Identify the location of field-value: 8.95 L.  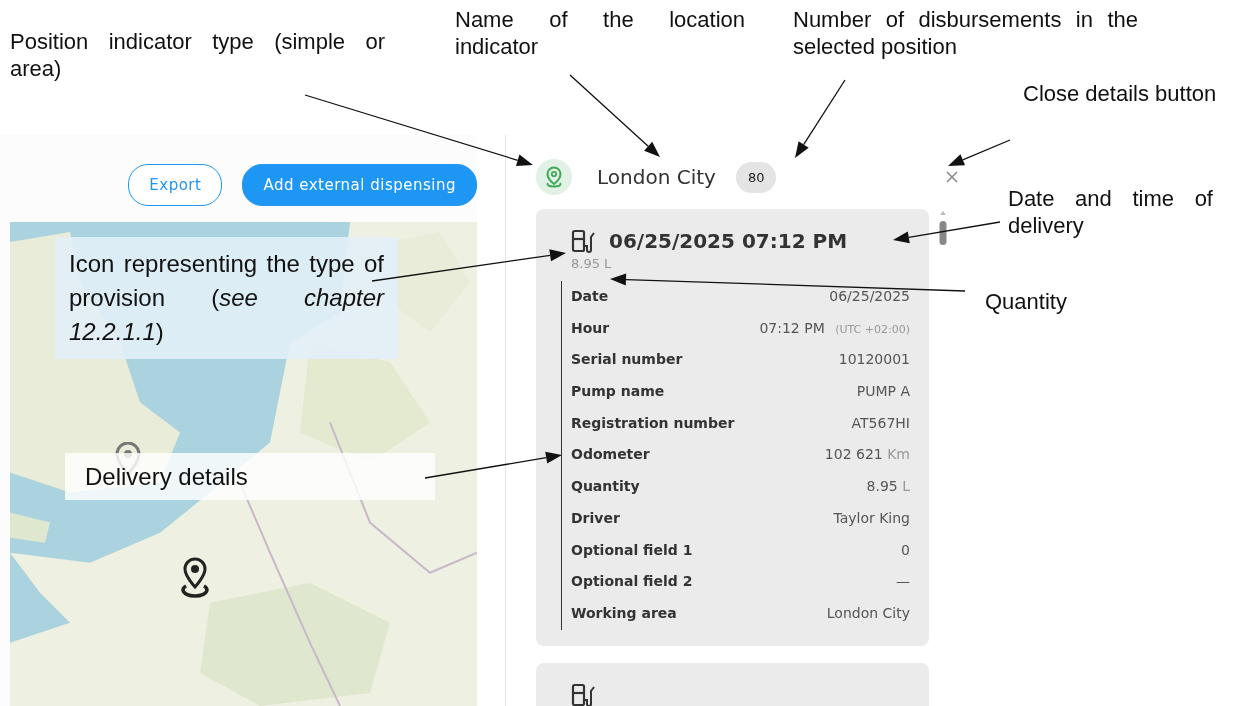
(888, 487).